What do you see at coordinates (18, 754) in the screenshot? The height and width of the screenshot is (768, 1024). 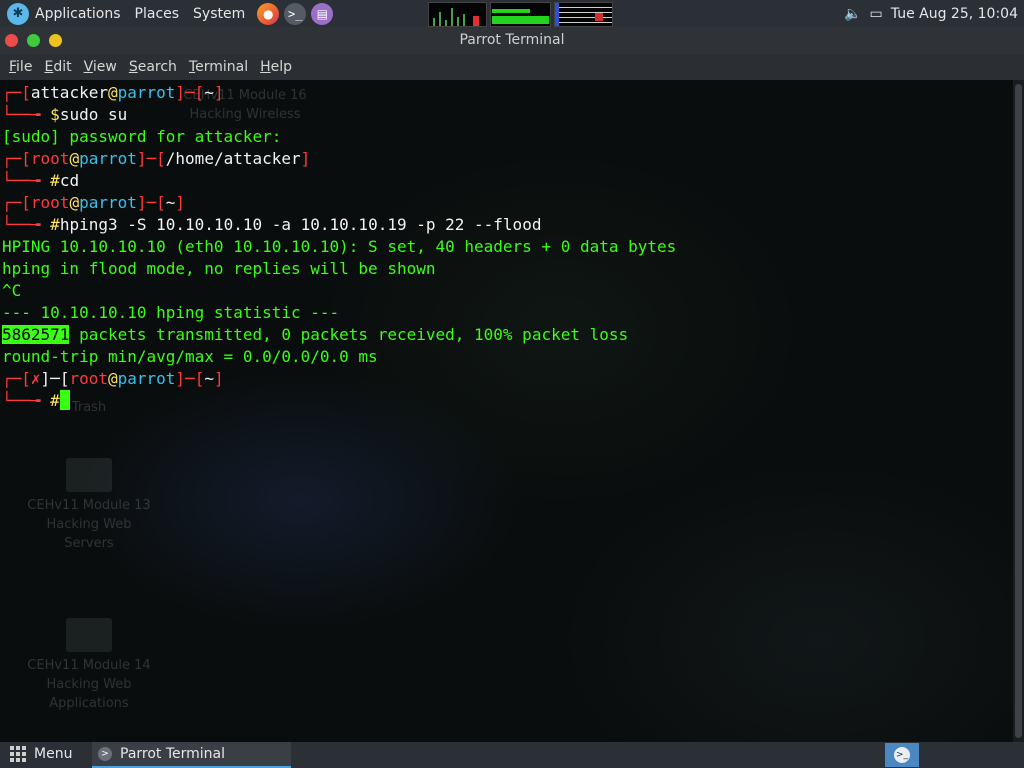 I see `grid-menu-icon` at bounding box center [18, 754].